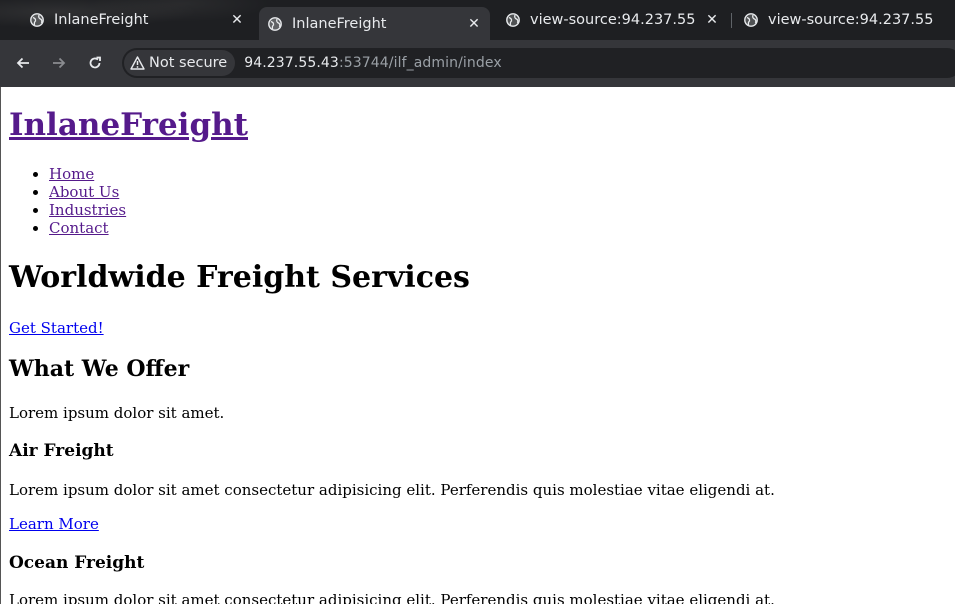  I want to click on nav-item: Contact, so click(87, 228).